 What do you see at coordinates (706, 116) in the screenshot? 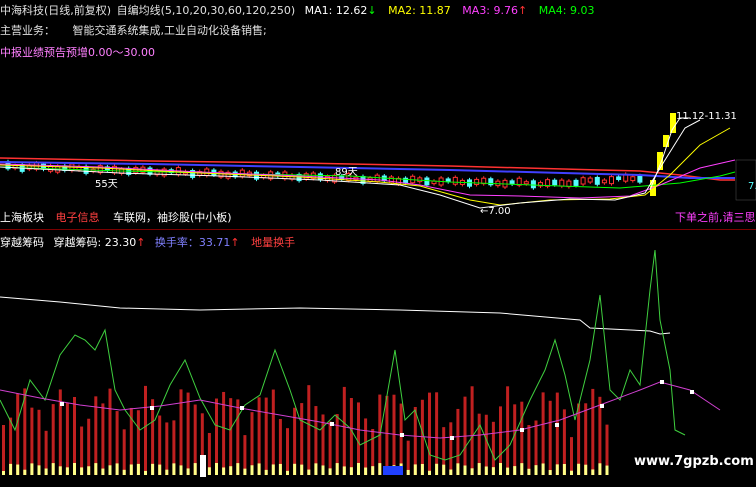
I see `high-annotation: 11.12-11.31` at bounding box center [706, 116].